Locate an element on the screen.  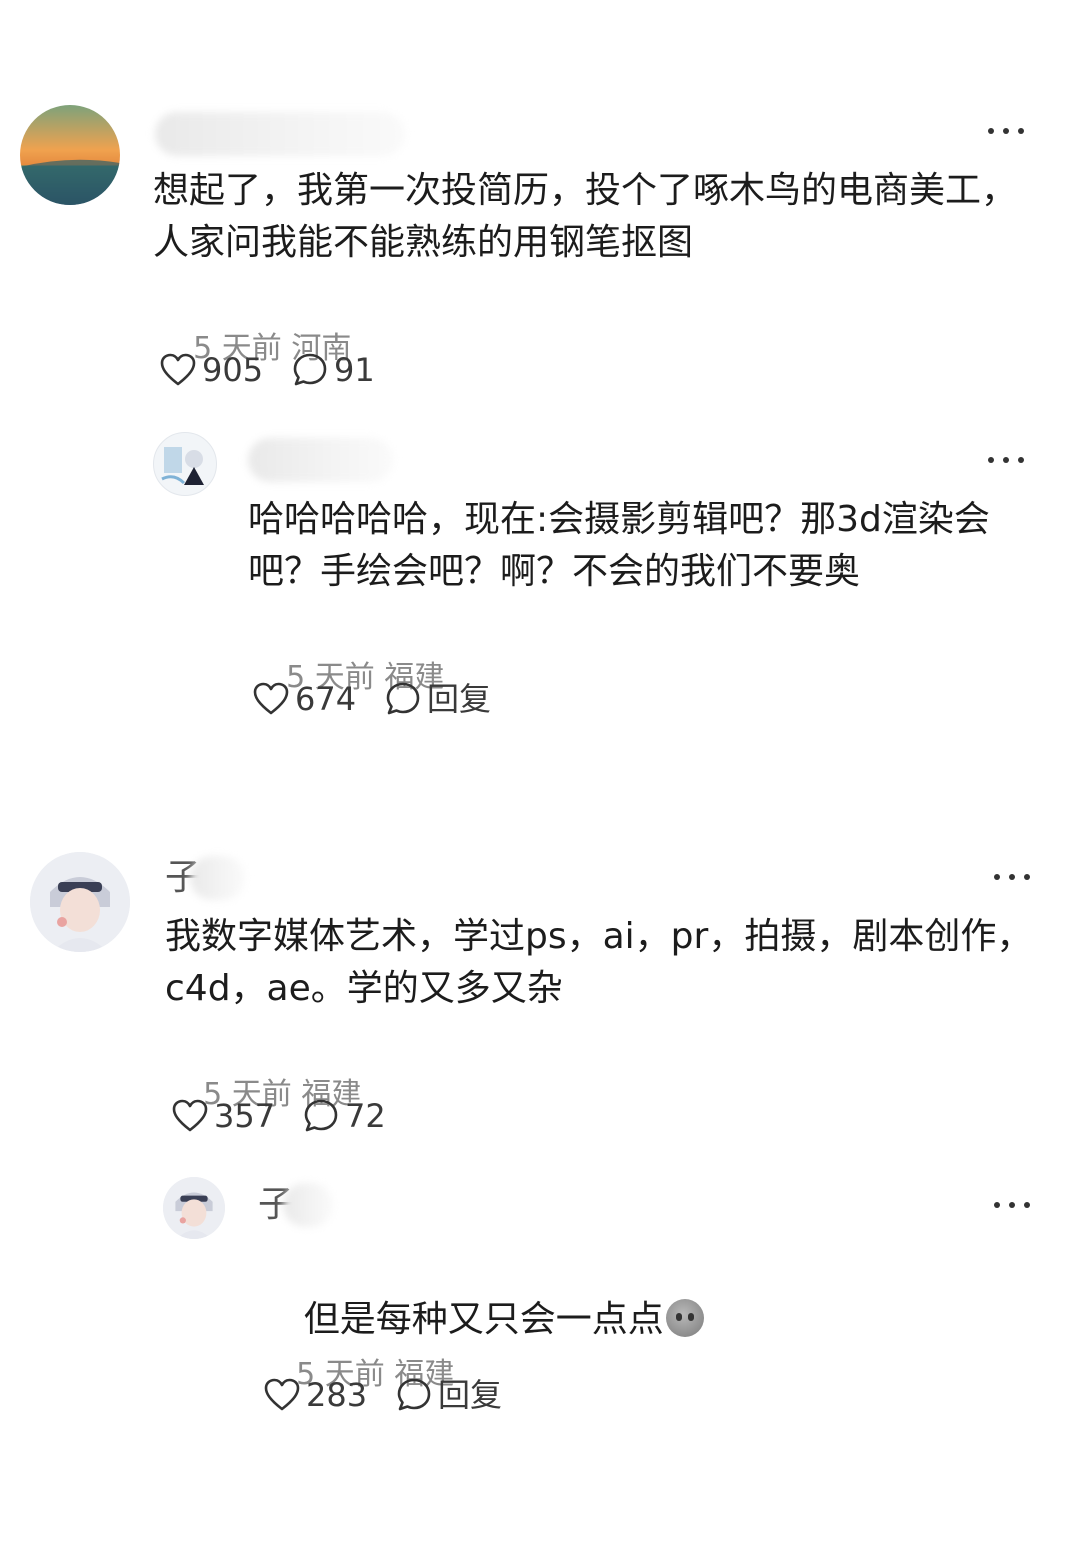
comment-text: 哈哈哈哈哈，现在:会摄影剪辑吧？那3d渲染会 吧？手绘会吧？啊？不会的我们不要奥 is located at coordinates (619, 545).